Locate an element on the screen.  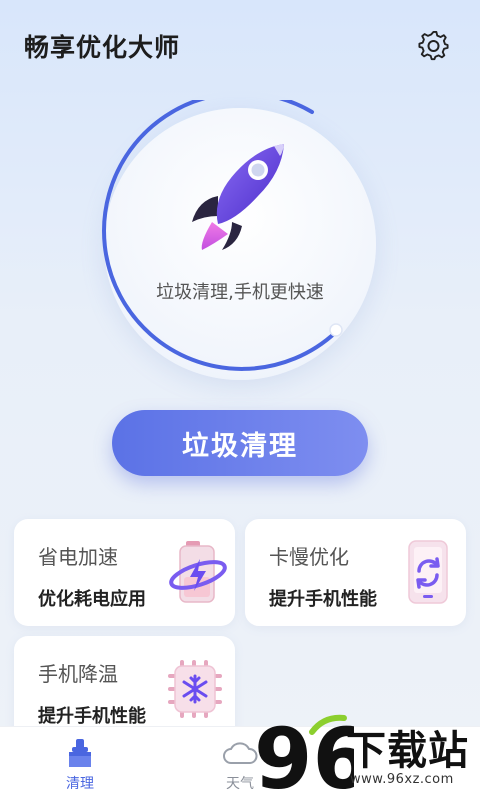
watermark-url: www.96xz.com is located at coordinates (402, 779).